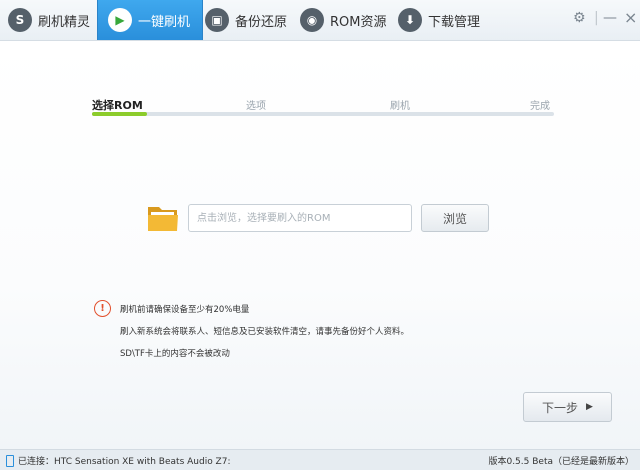 The height and width of the screenshot is (470, 640). Describe the element at coordinates (610, 18) in the screenshot. I see `minimize-icon: —` at that location.